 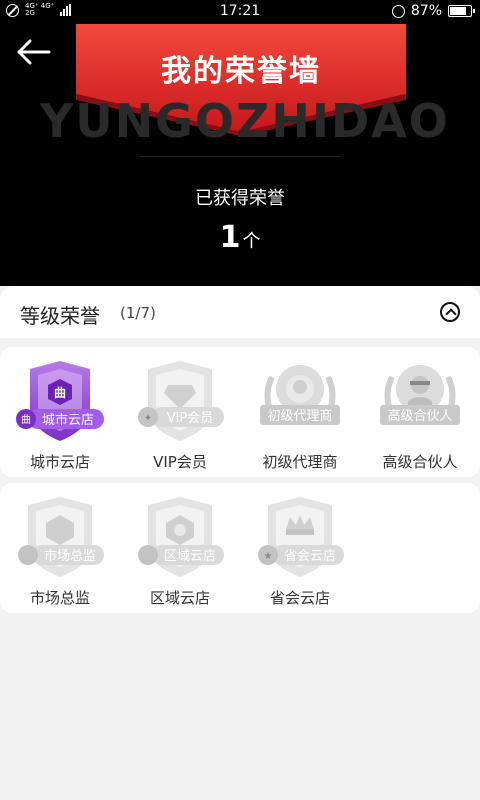 I want to click on badge-ribbon-text: 初级代理商, so click(x=299, y=416).